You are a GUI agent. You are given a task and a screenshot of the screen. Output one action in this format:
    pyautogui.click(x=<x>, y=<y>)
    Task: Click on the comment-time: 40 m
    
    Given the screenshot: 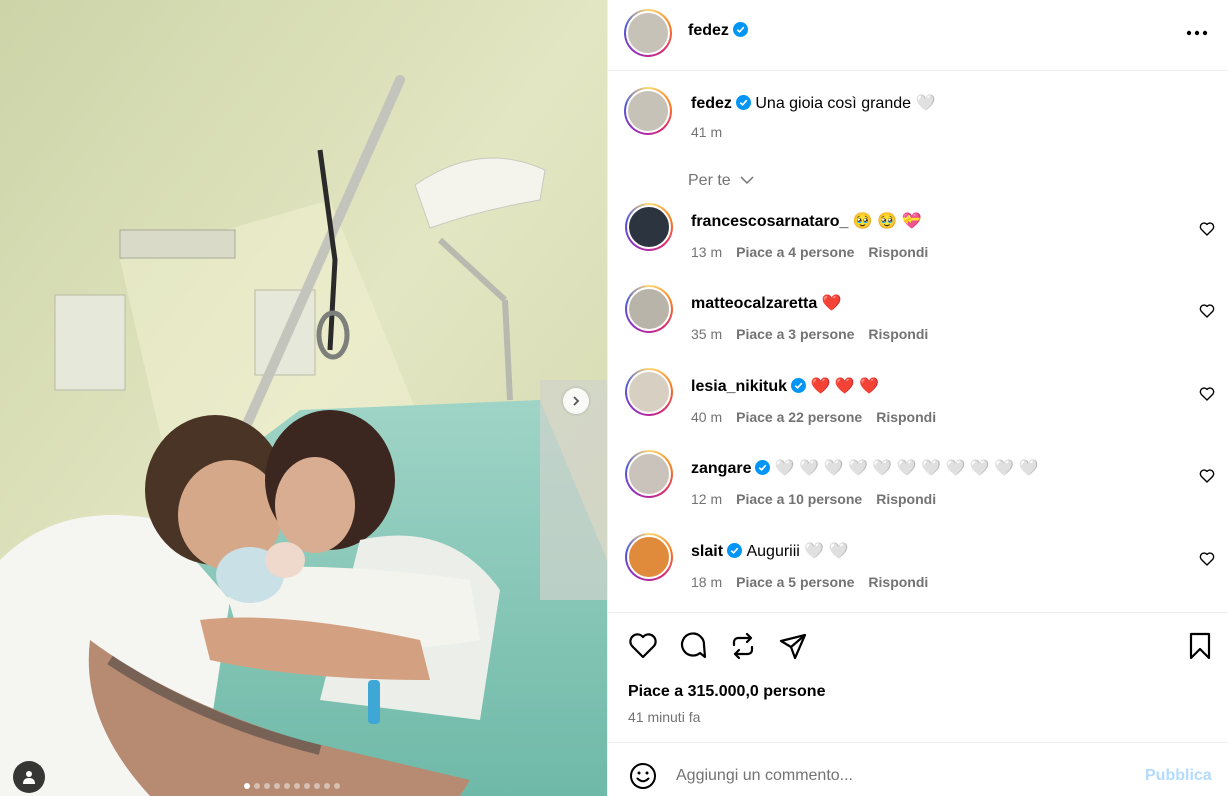 What is the action you would take?
    pyautogui.click(x=707, y=417)
    